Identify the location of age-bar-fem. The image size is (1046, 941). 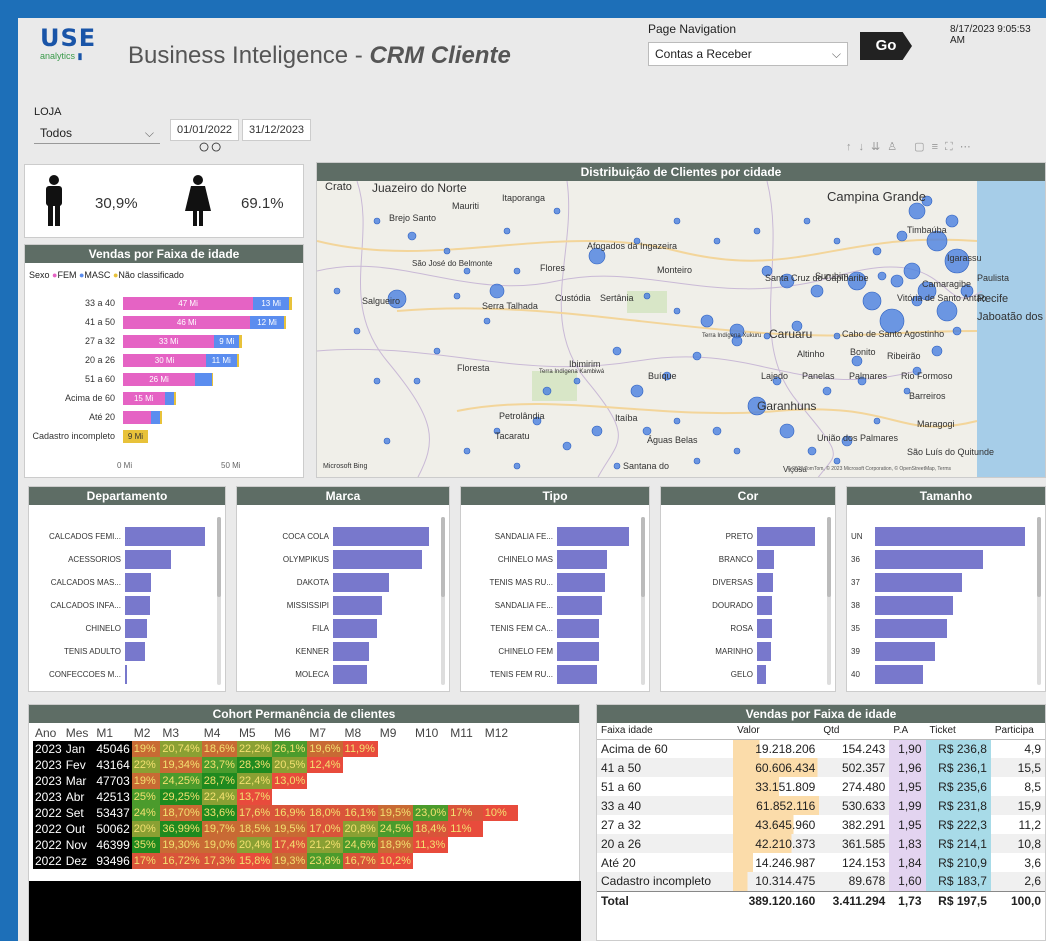
(137, 417).